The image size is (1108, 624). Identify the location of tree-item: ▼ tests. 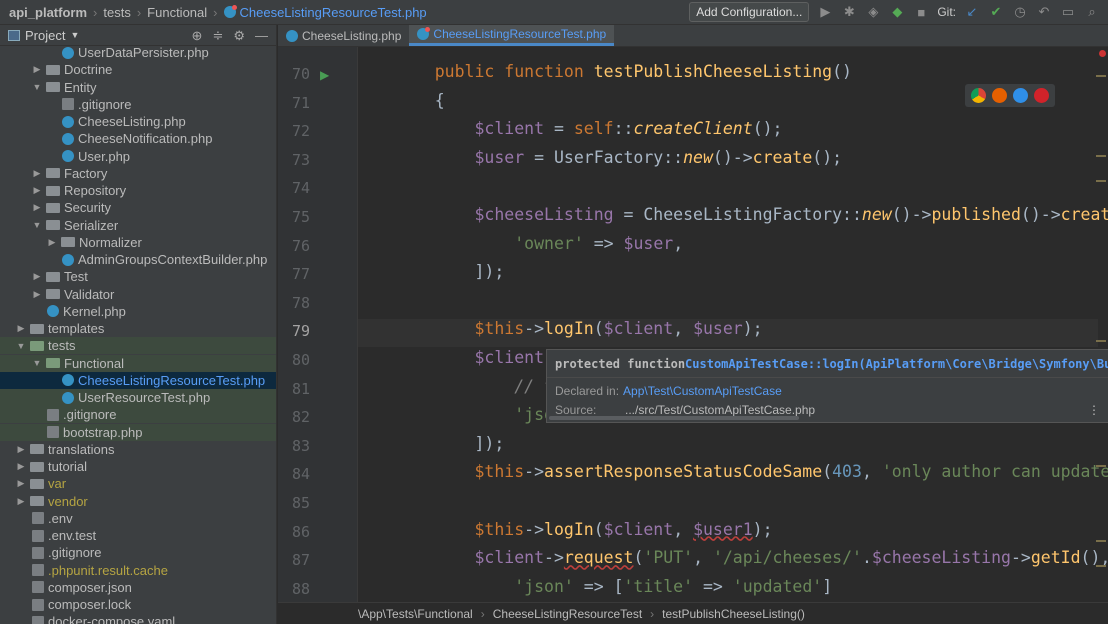
(138, 346).